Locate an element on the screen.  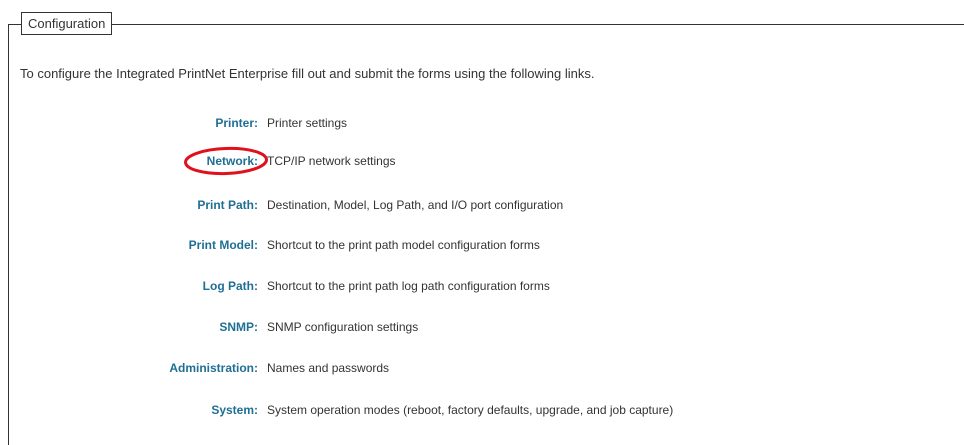
printer-link: Printer: is located at coordinates (236, 123).